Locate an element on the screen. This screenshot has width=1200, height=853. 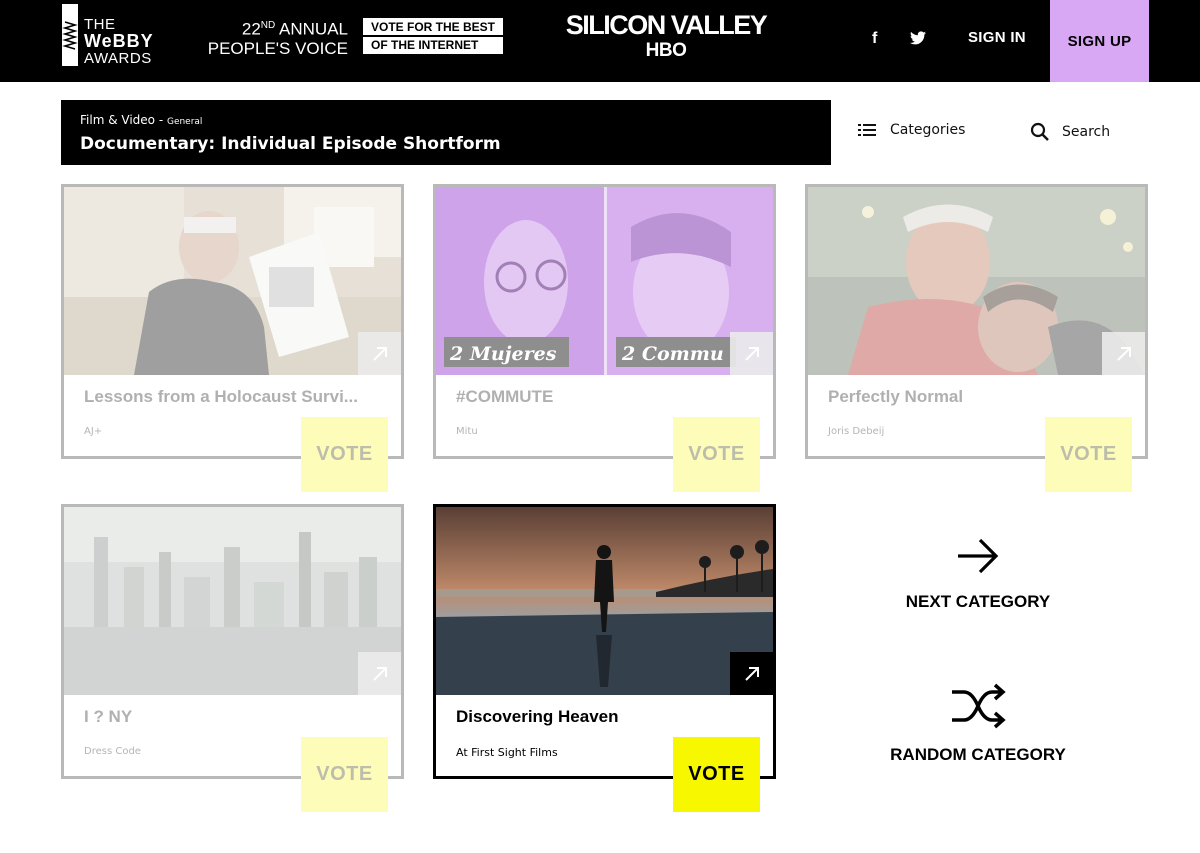
category-parent: Film & Video is located at coordinates (117, 120).